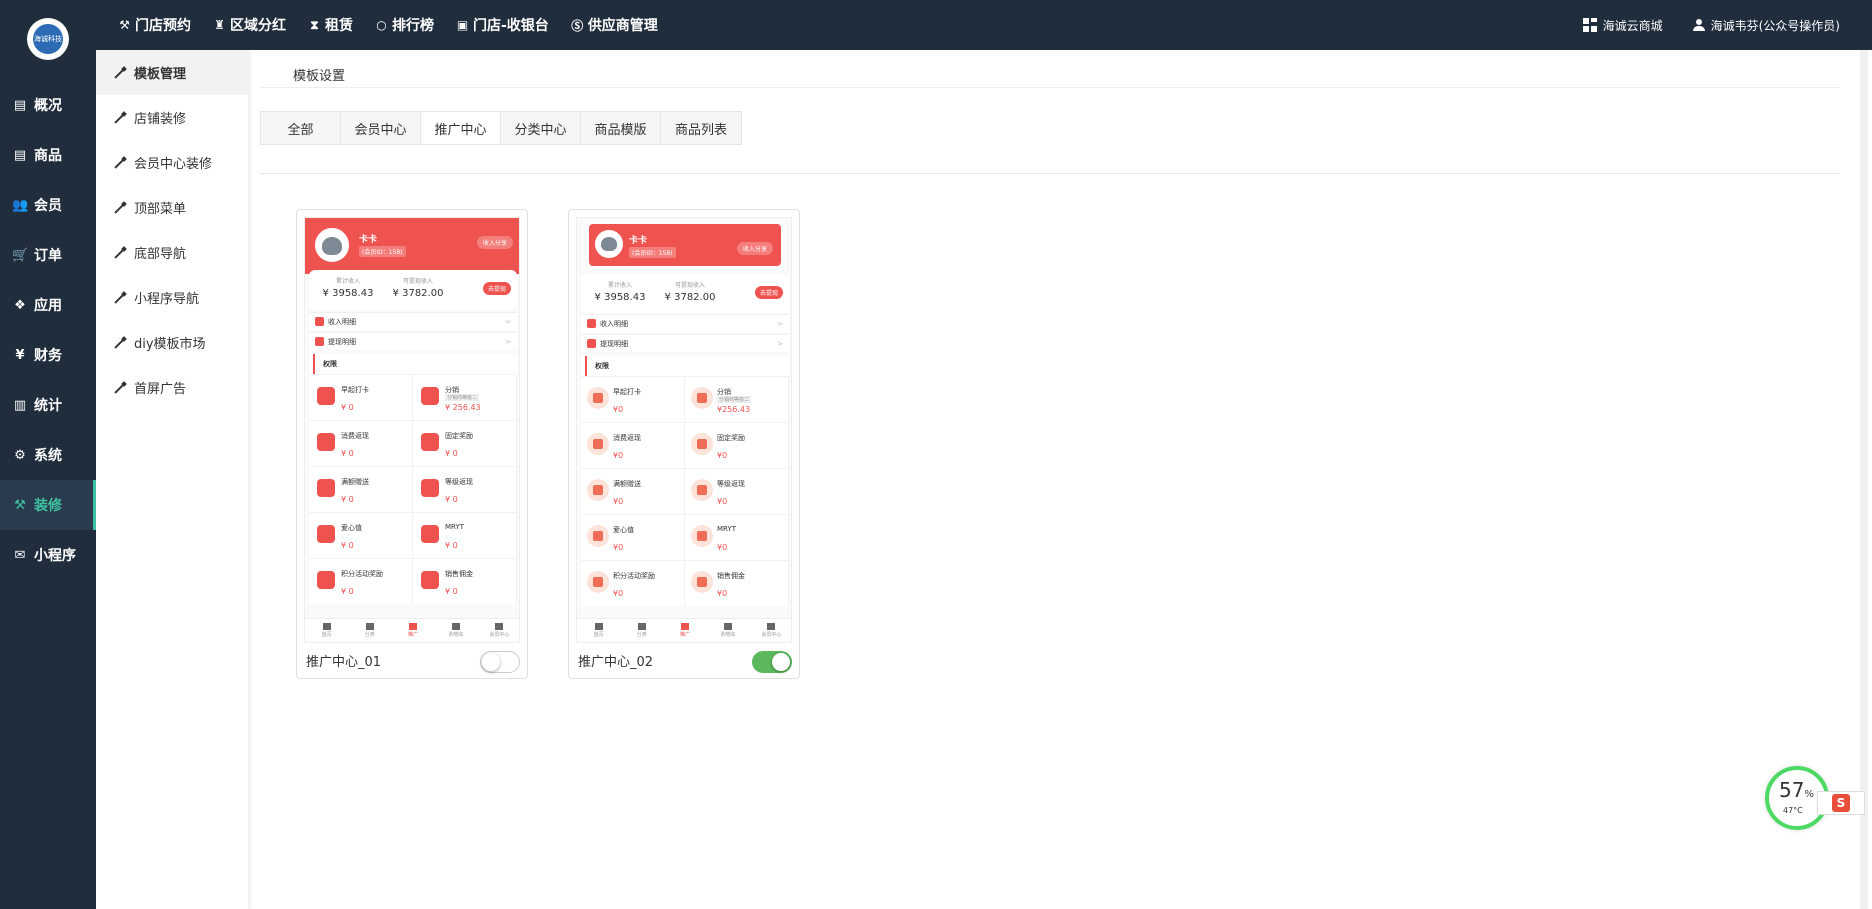  I want to click on side-item: ¥ 财务, so click(48, 355).